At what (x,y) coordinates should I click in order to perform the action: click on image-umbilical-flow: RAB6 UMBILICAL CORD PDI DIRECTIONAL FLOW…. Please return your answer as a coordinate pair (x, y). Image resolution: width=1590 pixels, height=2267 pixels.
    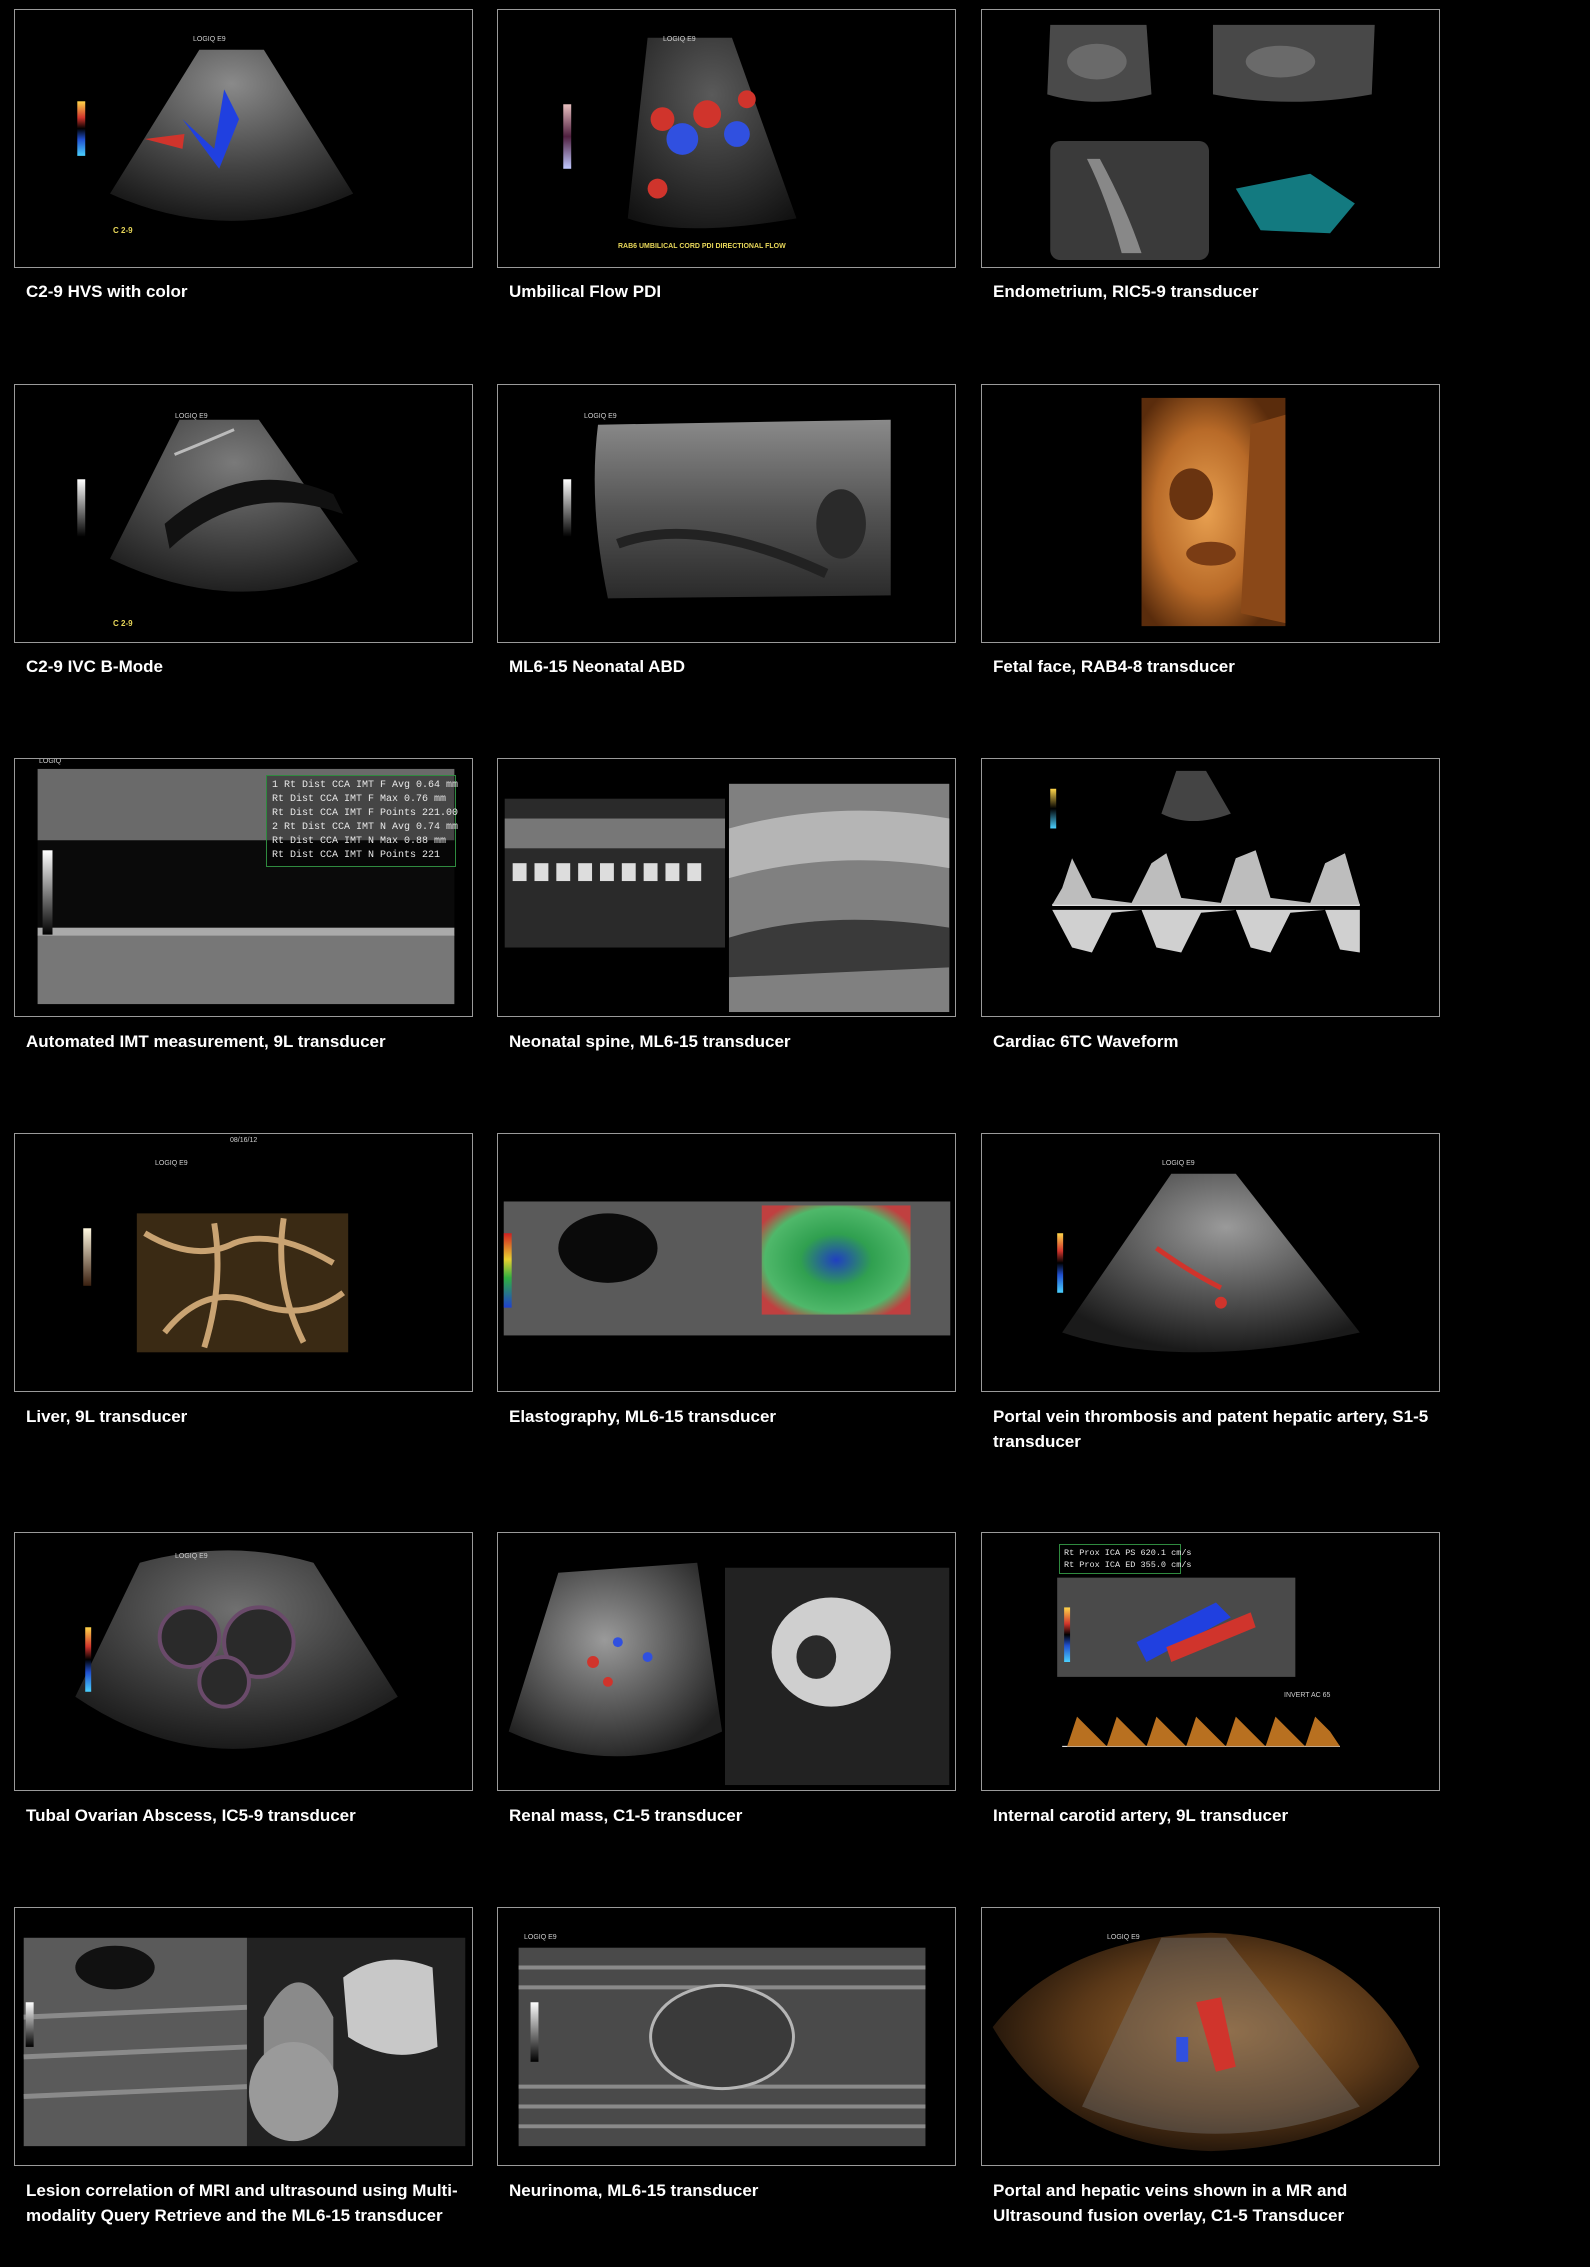
    Looking at the image, I should click on (726, 138).